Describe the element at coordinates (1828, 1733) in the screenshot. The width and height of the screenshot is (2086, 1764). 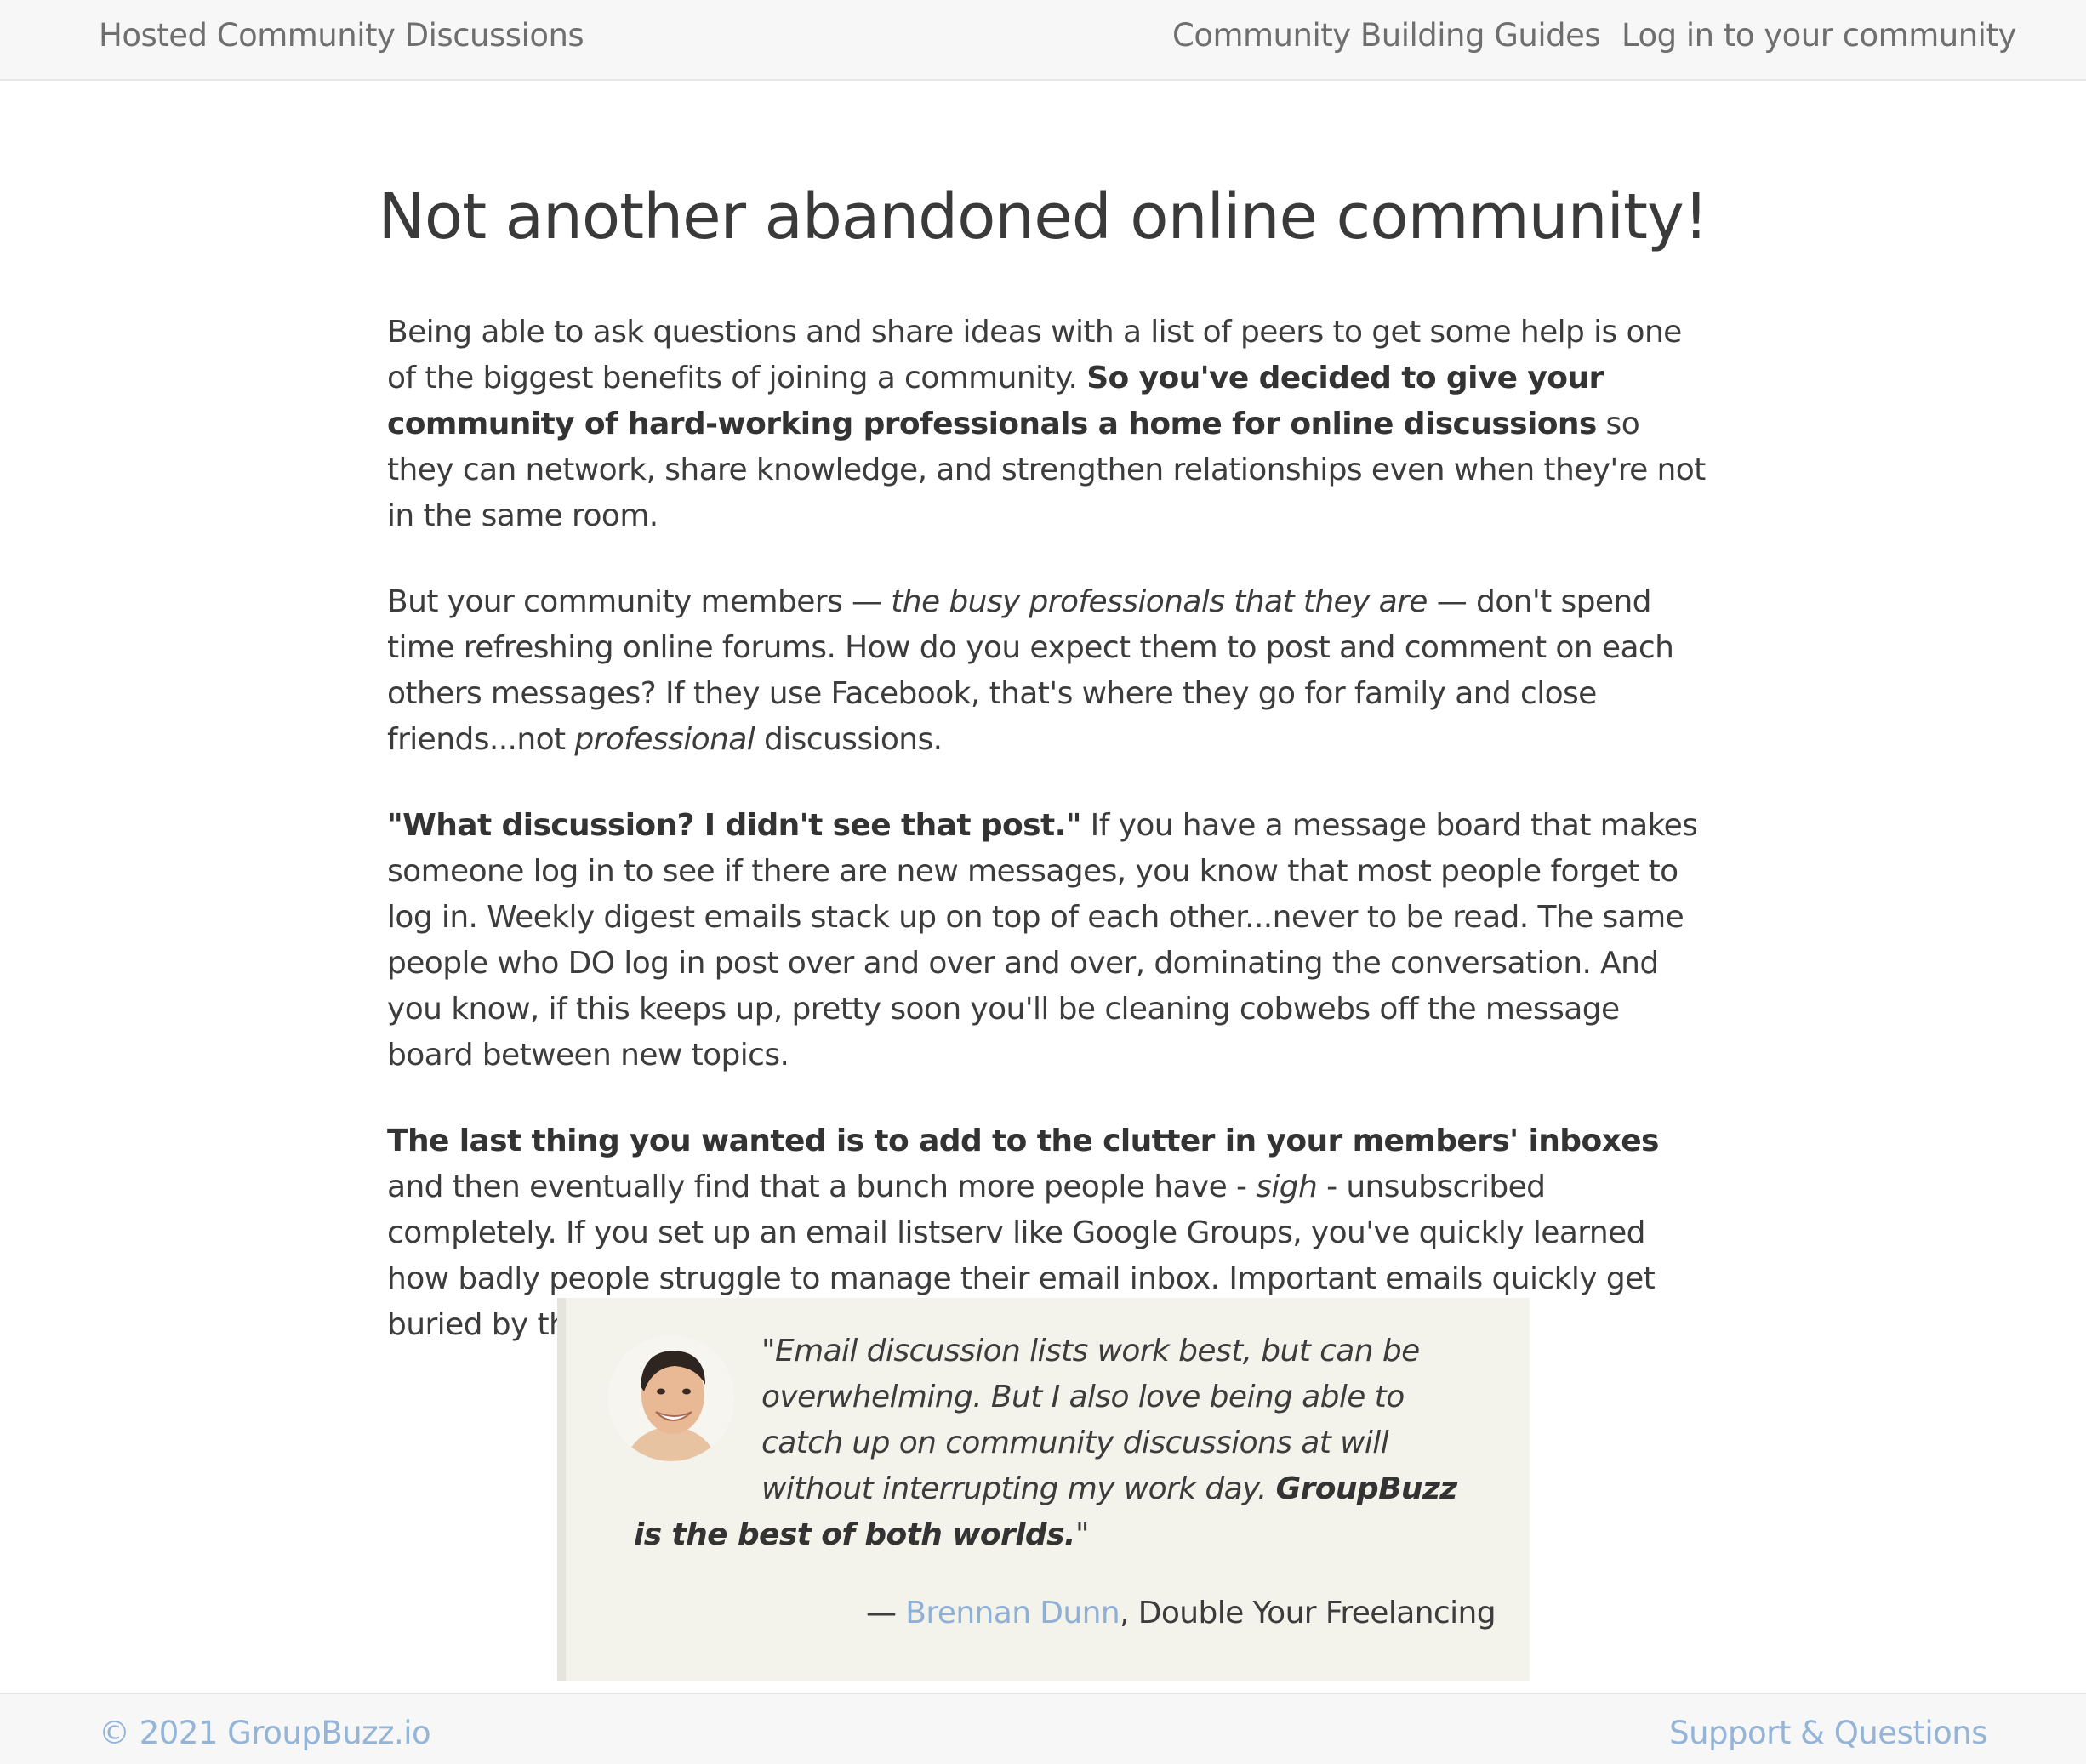
I see `support-link: Support & Questions` at that location.